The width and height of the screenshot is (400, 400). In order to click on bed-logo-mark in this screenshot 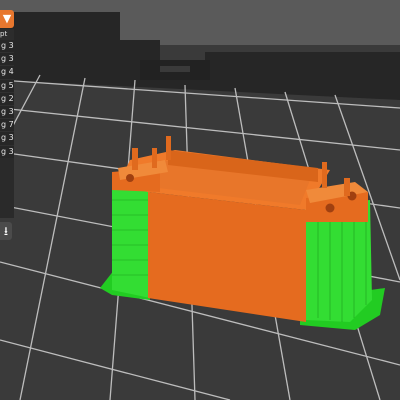, I will do `click(175, 69)`.